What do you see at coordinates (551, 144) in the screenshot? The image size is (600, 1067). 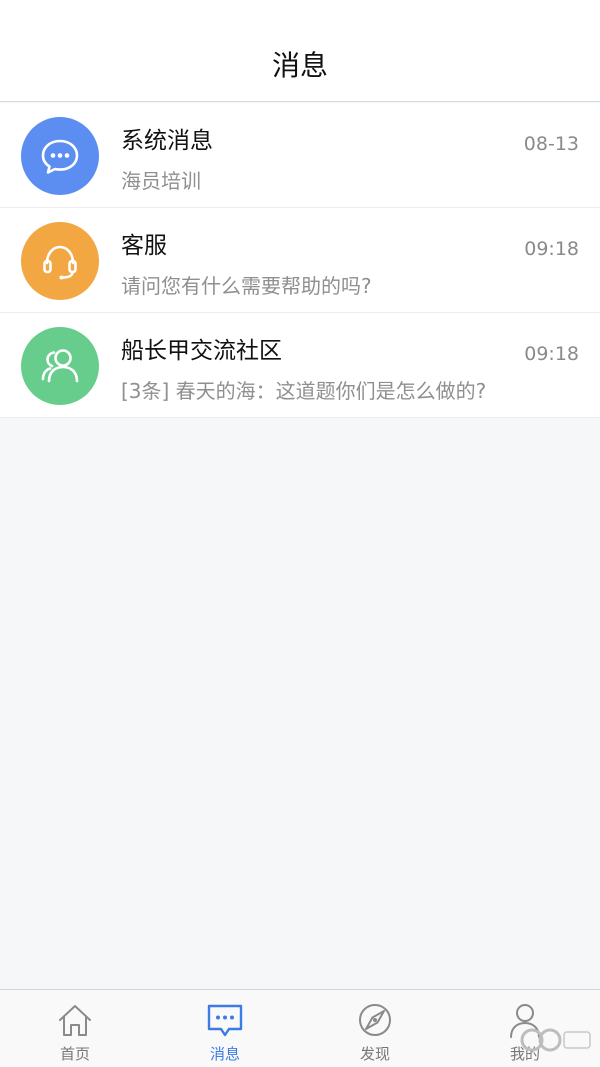 I see `conversation-time: 08-13` at bounding box center [551, 144].